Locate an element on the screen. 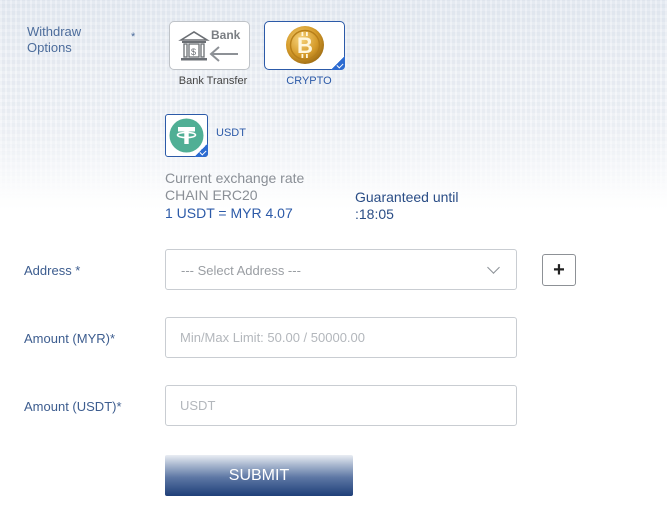 This screenshot has width=667, height=510. bank-transfer-label: Bank Transfer is located at coordinates (213, 81).